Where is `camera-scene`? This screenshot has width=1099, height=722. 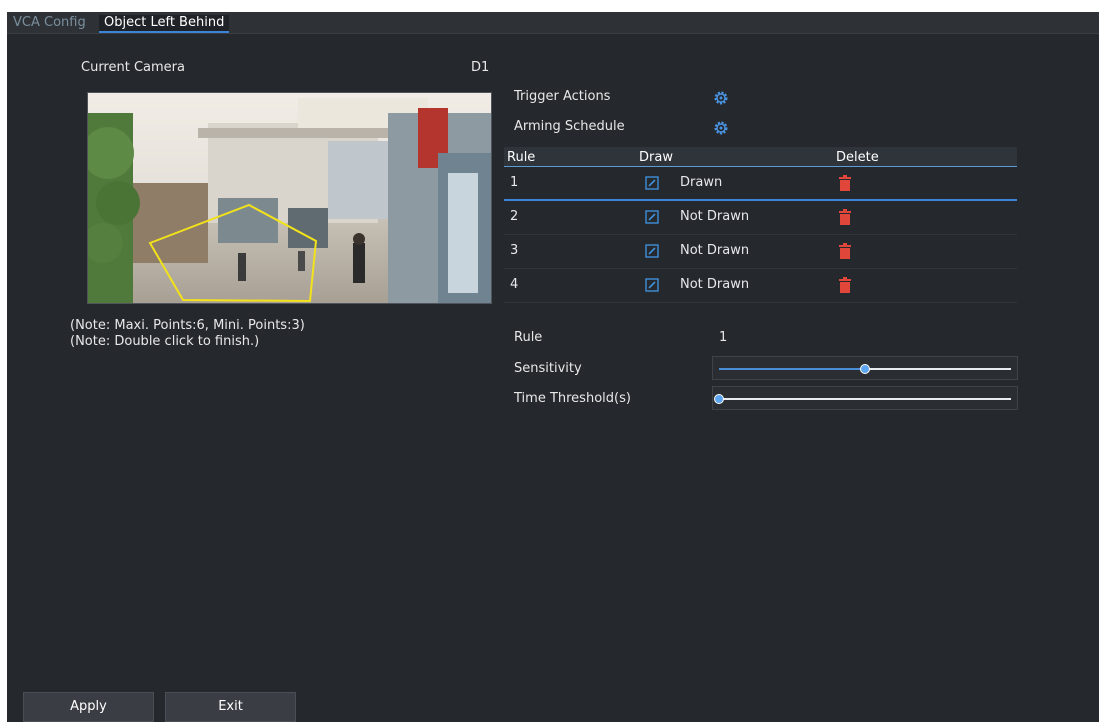 camera-scene is located at coordinates (289, 198).